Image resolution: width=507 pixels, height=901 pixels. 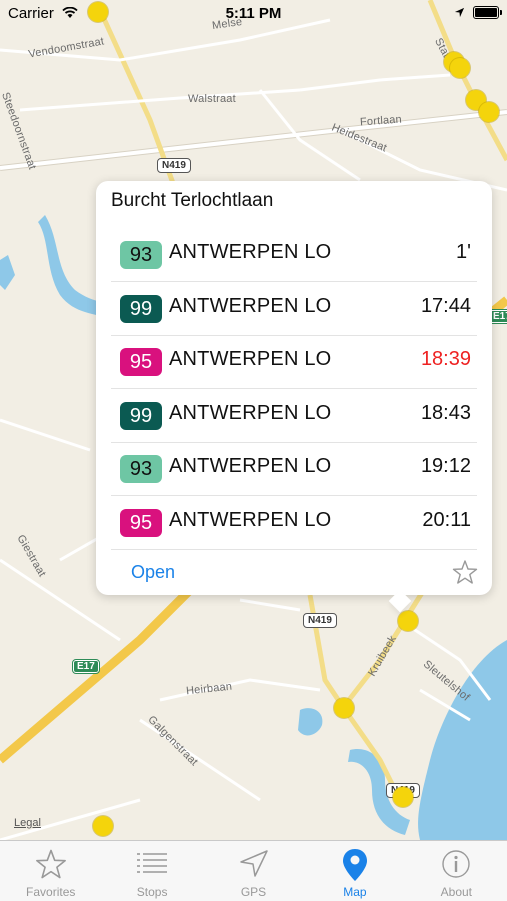 I want to click on stop-name: Burcht Terlochtlaan, so click(x=192, y=200).